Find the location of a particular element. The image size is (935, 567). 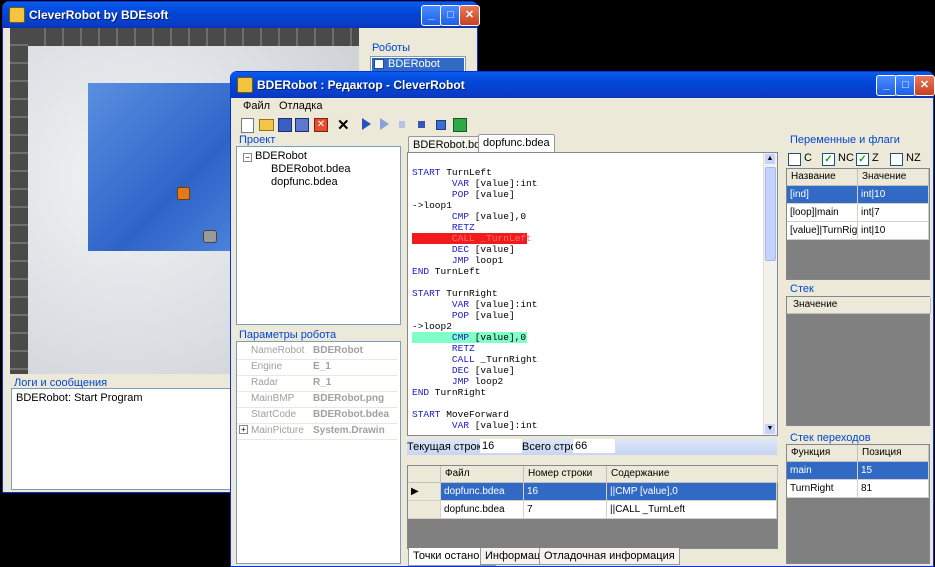

code-scrollbar: ▲ ▼ is located at coordinates (770, 294).